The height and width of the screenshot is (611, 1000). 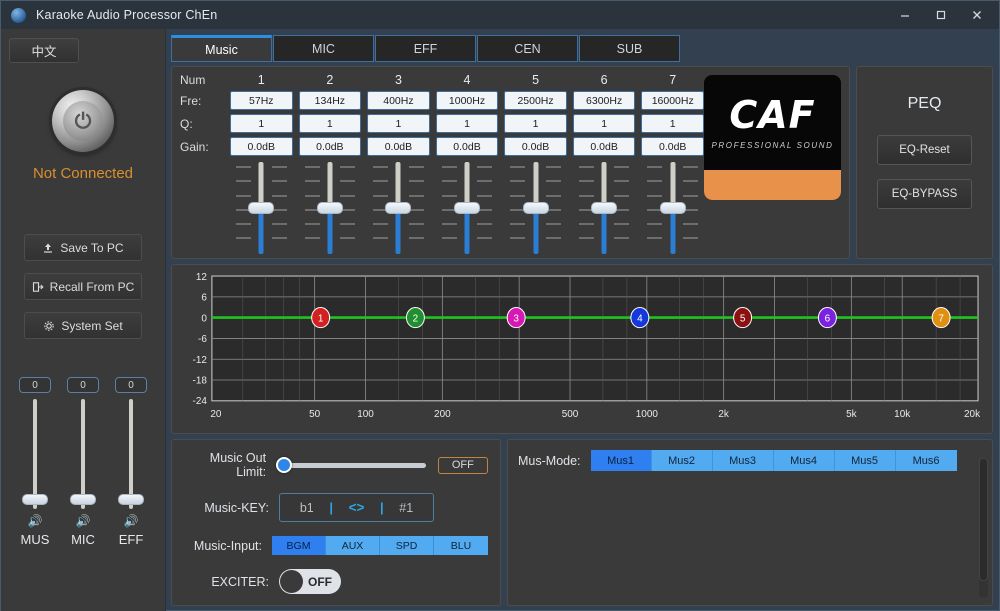 I want to click on tab-music: Music, so click(x=221, y=48).